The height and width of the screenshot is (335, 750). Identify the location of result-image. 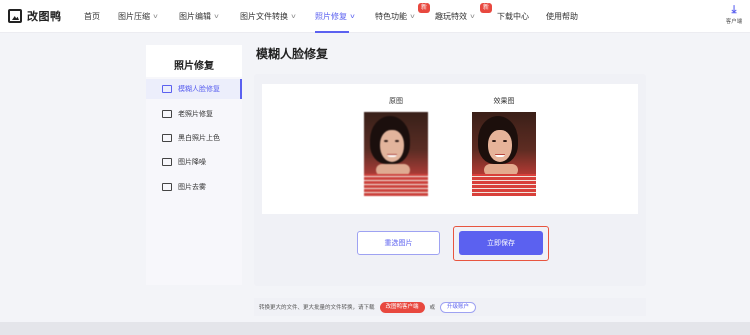
(504, 154).